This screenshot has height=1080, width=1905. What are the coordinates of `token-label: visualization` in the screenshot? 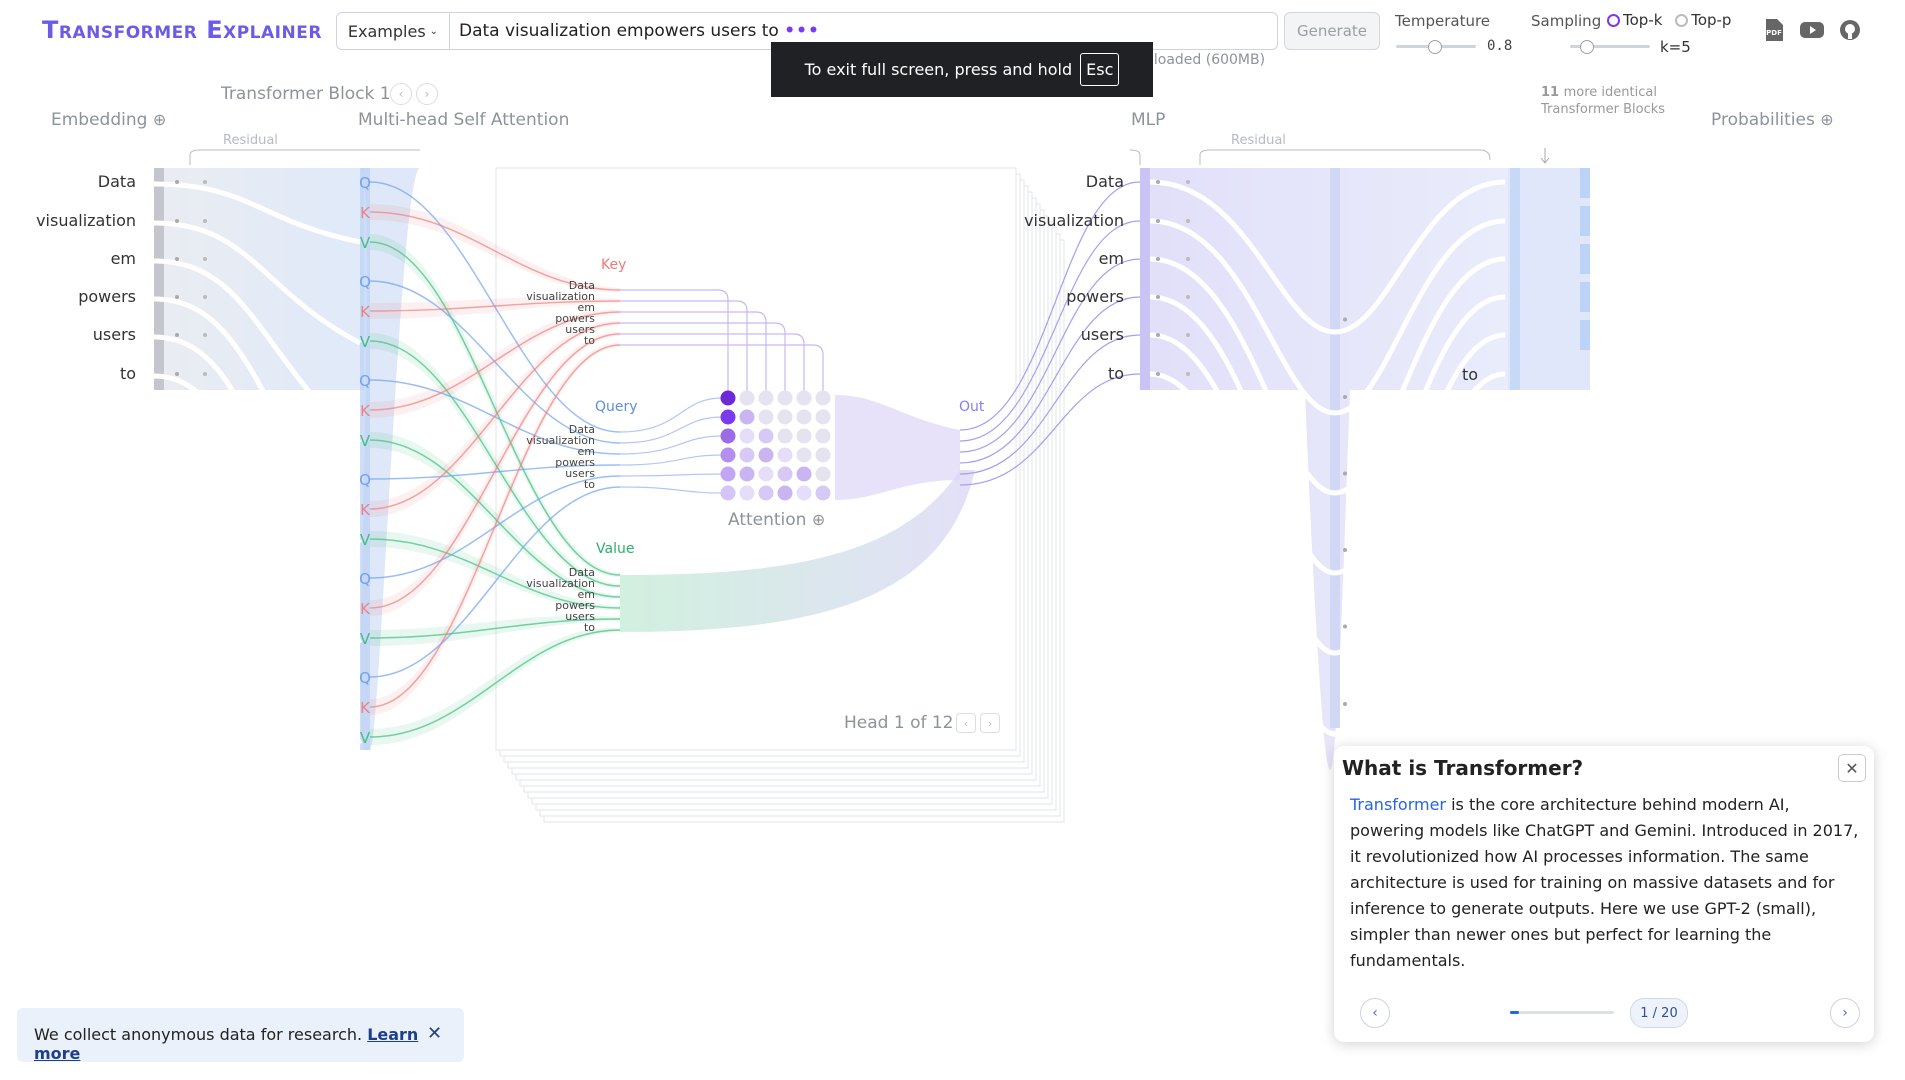 It's located at (86, 220).